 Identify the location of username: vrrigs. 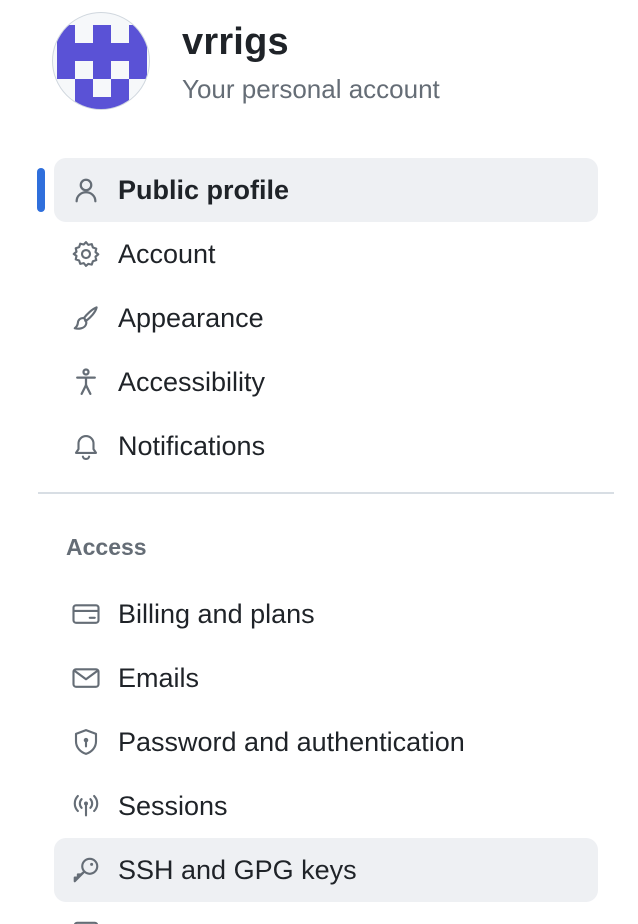
(311, 42).